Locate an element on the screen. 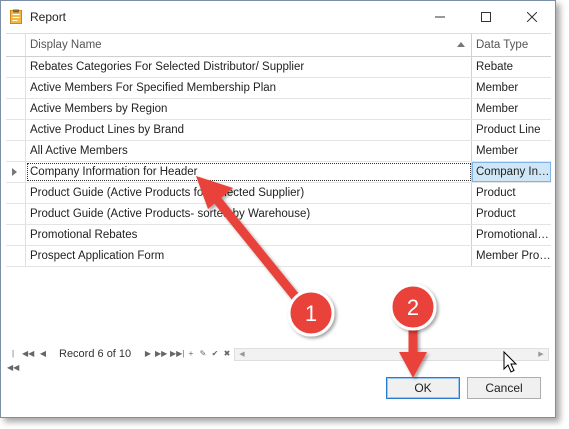 The width and height of the screenshot is (569, 429). column-header-data-type: Data Type is located at coordinates (511, 45).